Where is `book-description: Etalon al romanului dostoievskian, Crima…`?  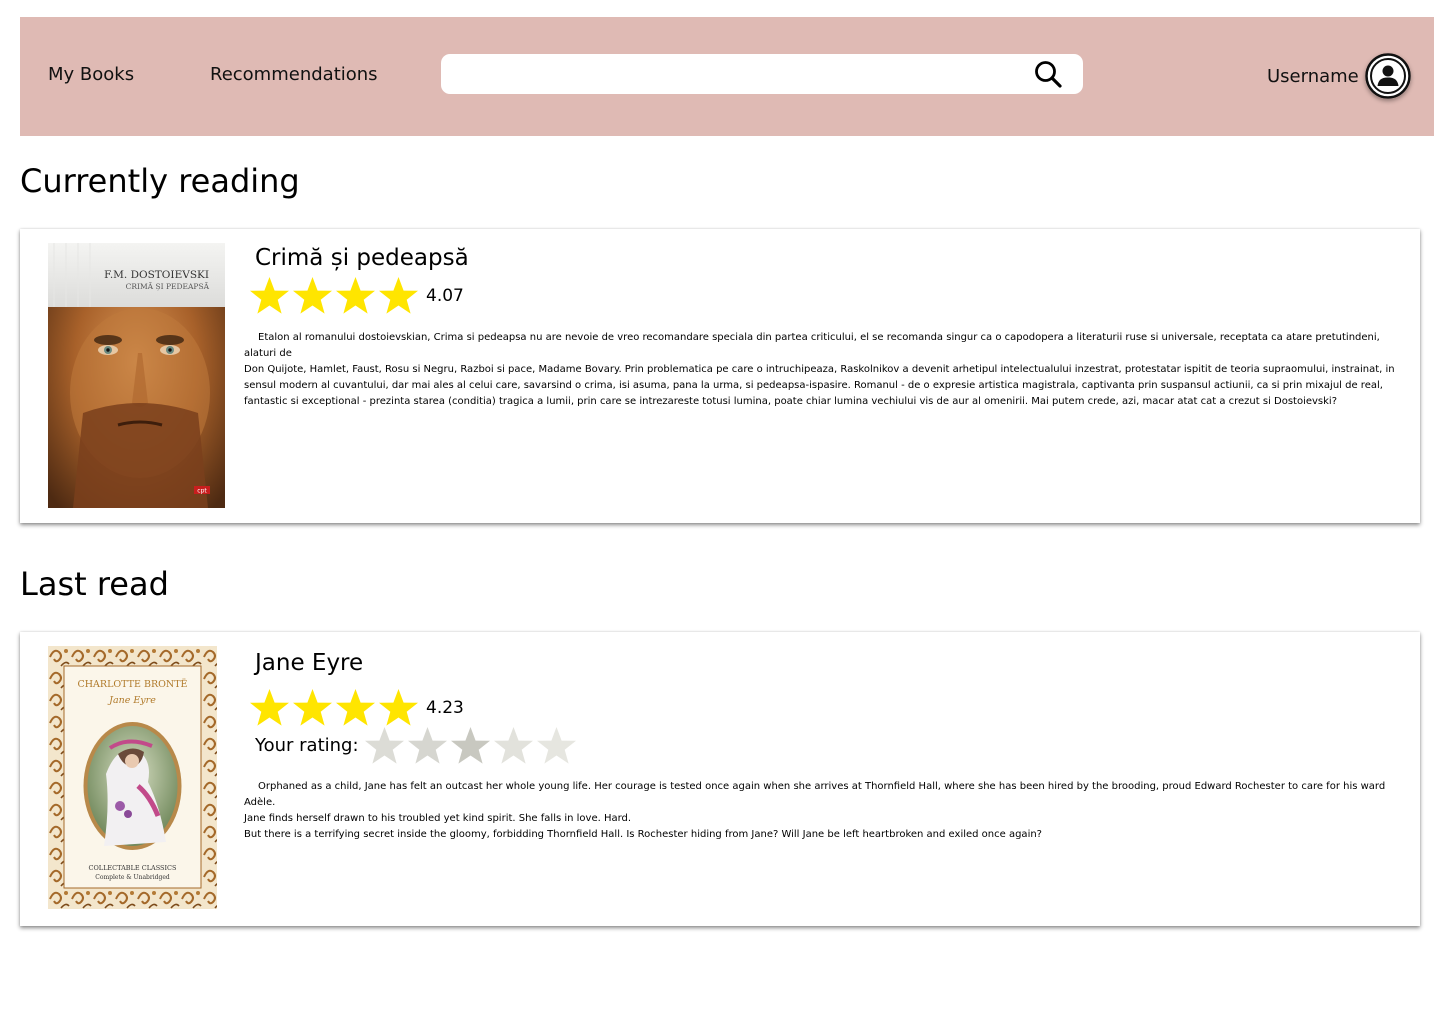 book-description: Etalon al romanului dostoievskian, Crima… is located at coordinates (819, 369).